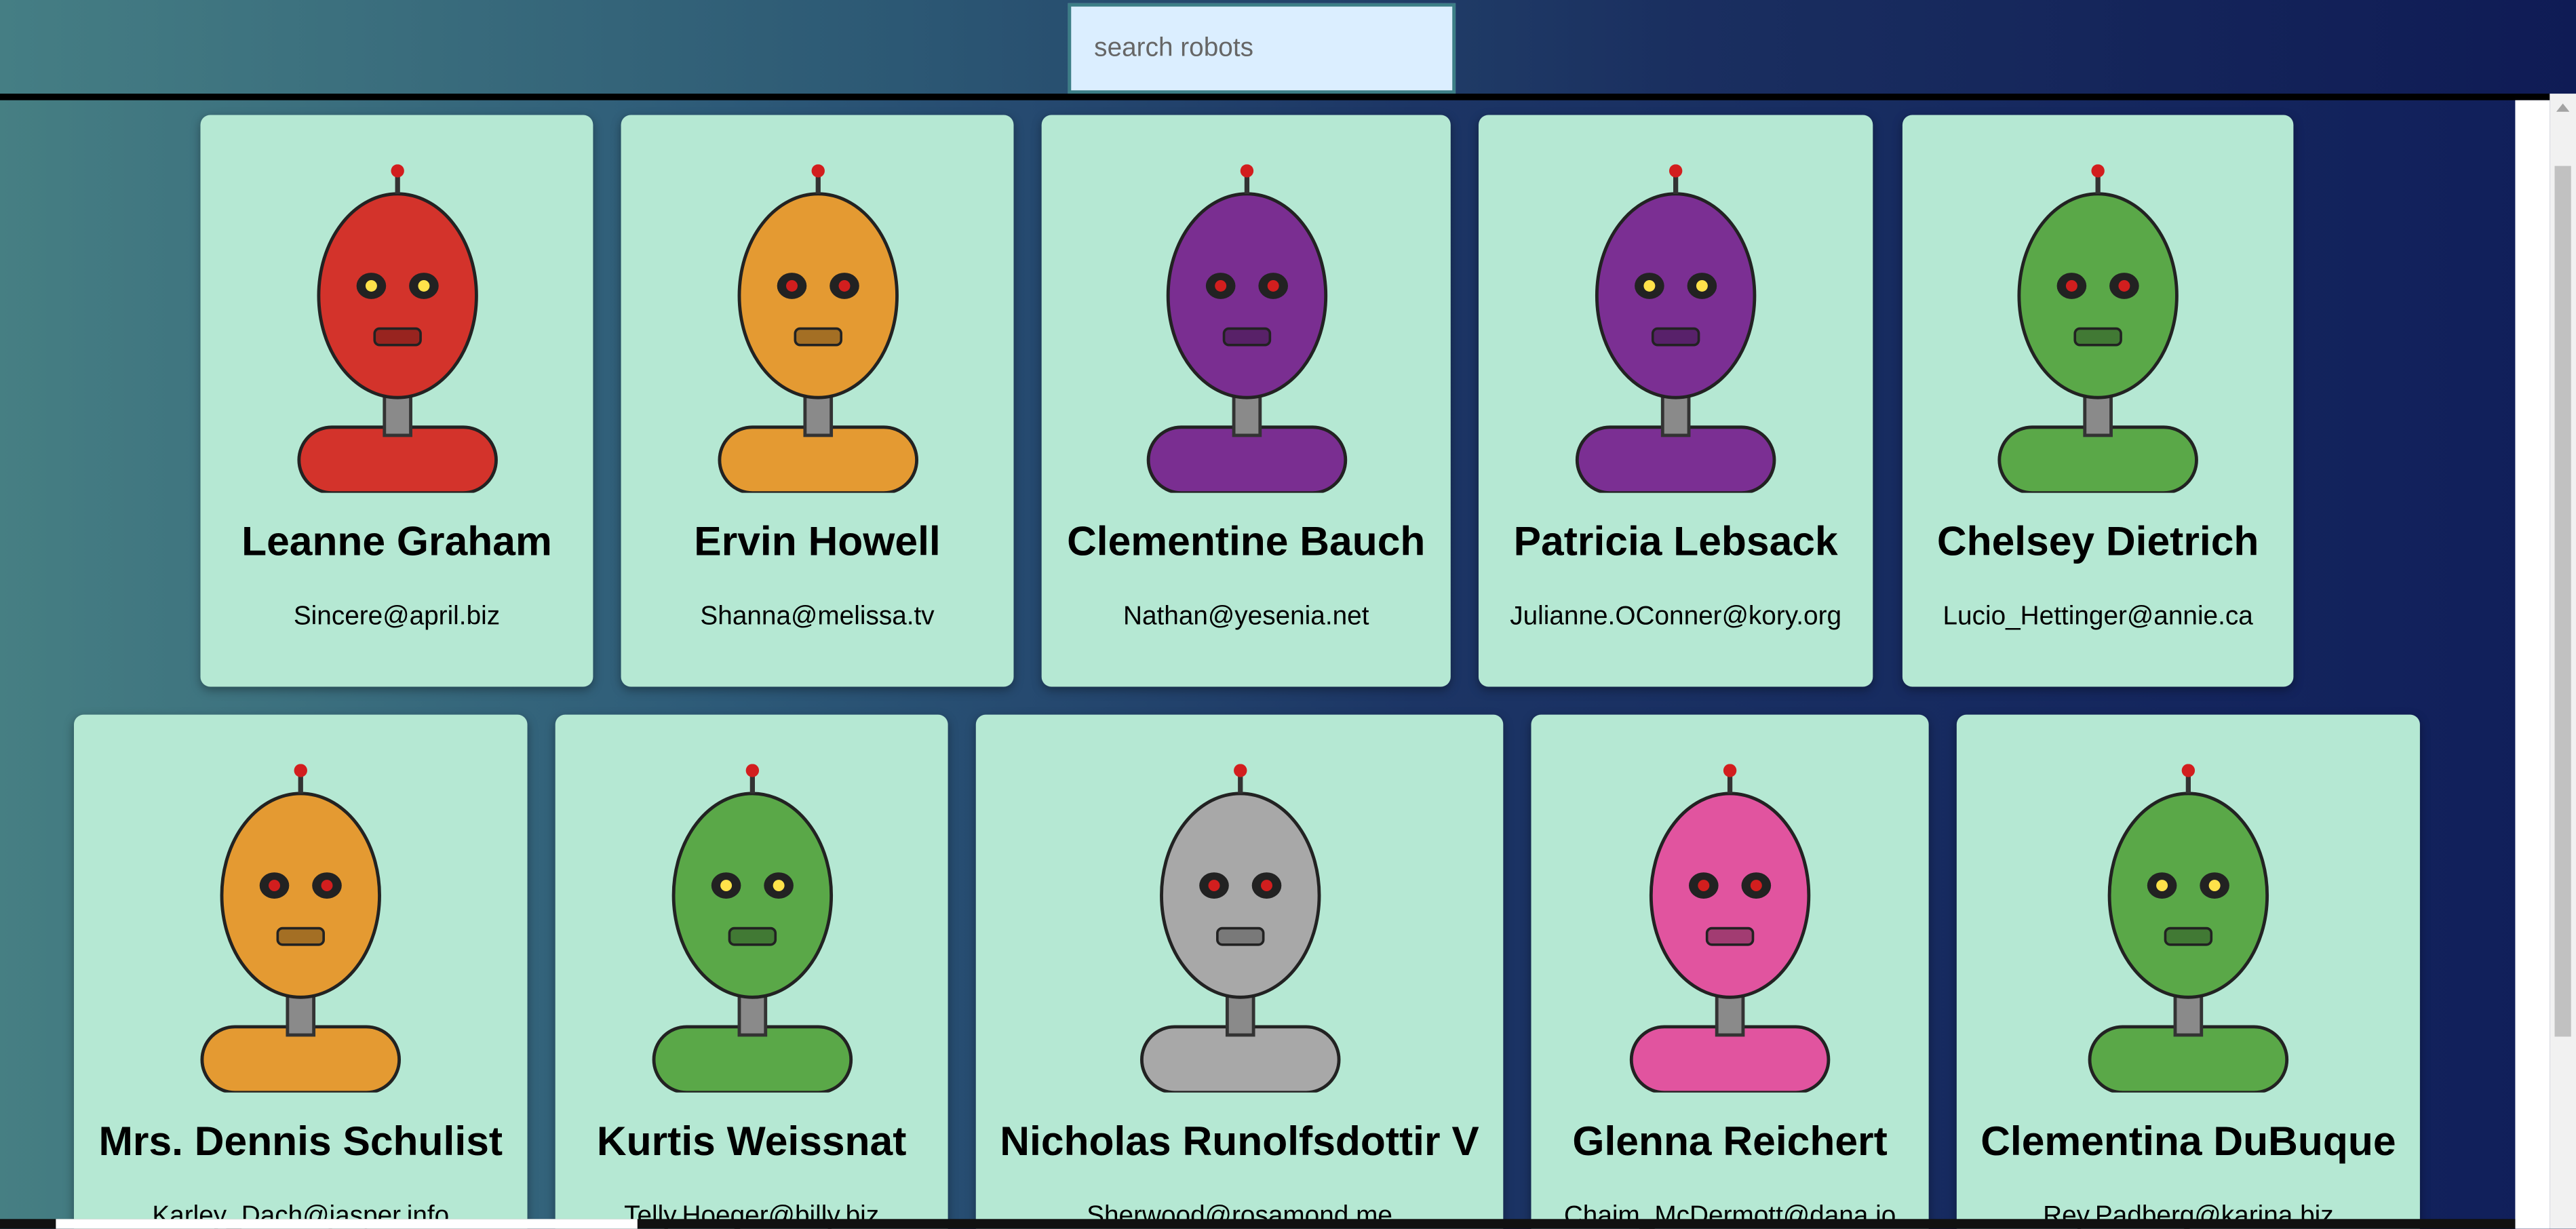 This screenshot has width=2576, height=1229. I want to click on robot-email: Lucio_Hettinger@annie.ca, so click(2098, 616).